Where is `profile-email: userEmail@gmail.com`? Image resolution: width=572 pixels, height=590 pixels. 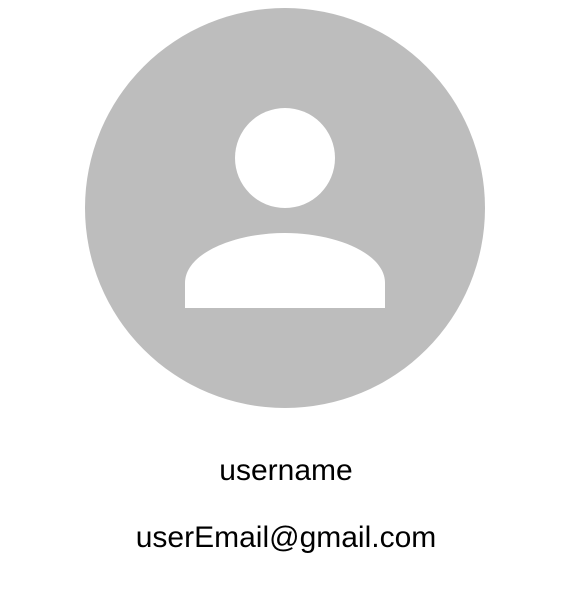 profile-email: userEmail@gmail.com is located at coordinates (286, 537).